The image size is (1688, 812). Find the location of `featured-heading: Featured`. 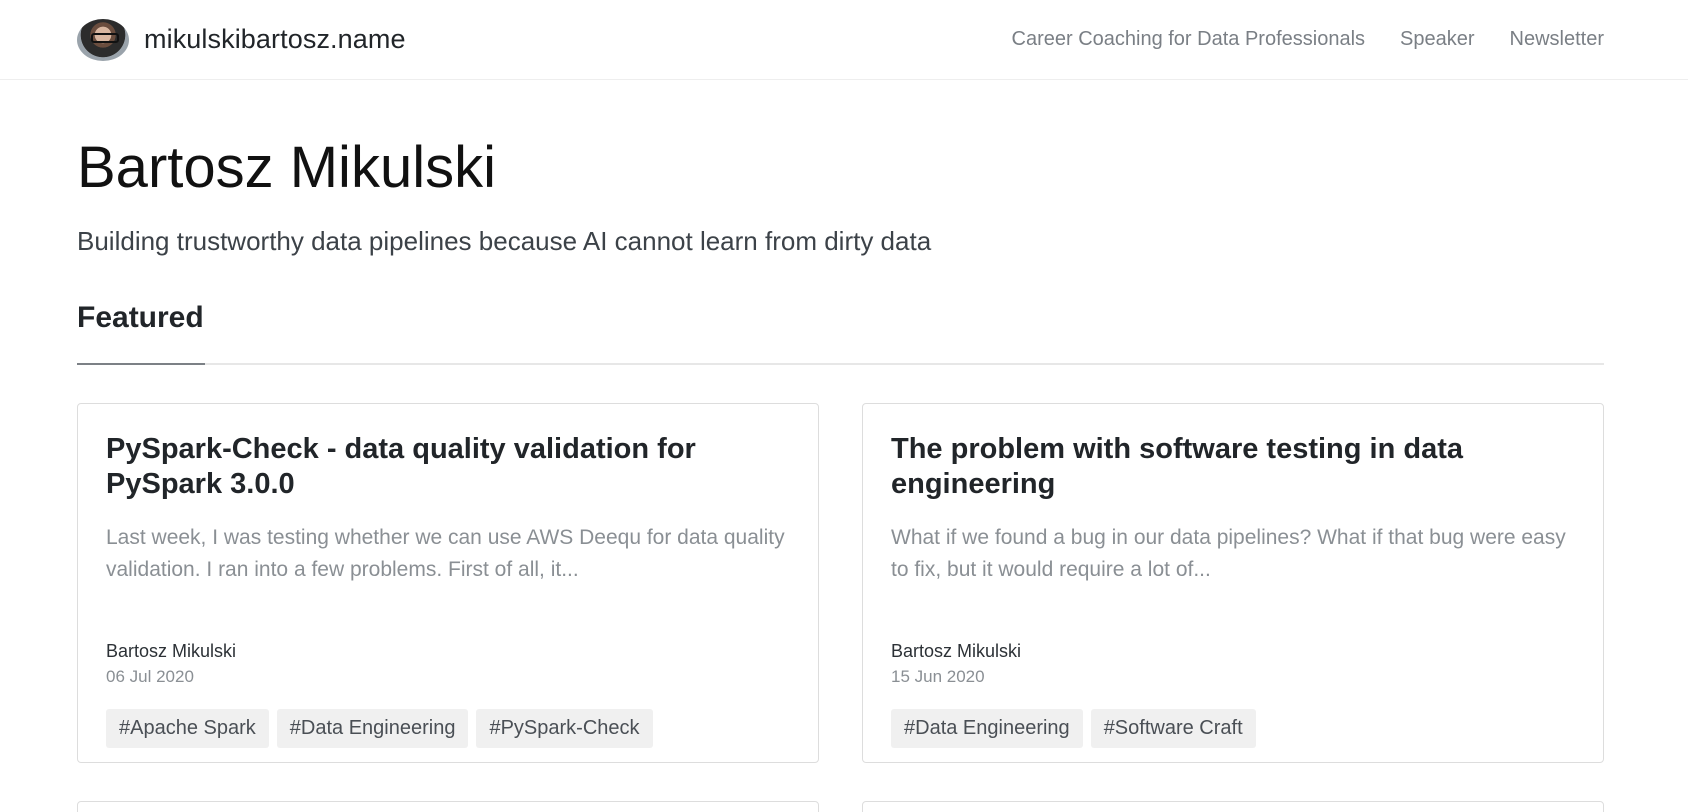

featured-heading: Featured is located at coordinates (140, 317).